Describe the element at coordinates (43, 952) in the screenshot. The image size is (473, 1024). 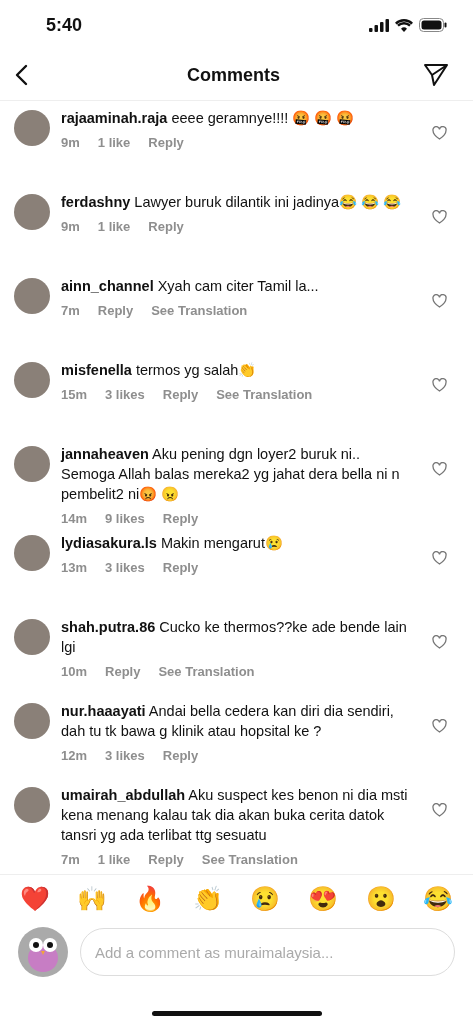
I see `owl-avatar-icon` at that location.